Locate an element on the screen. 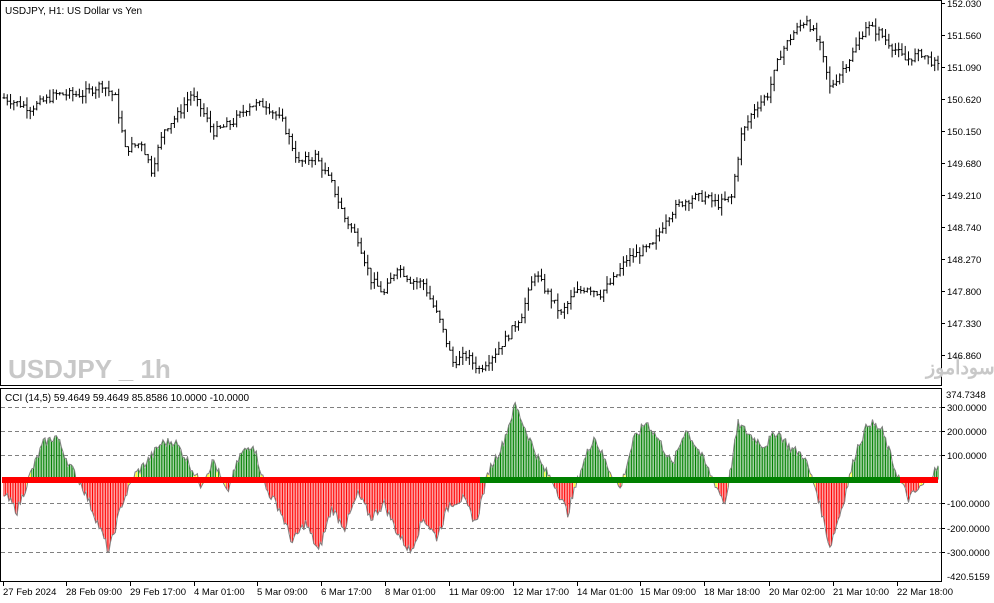  time-label-14: 22 Mar 18:00 is located at coordinates (925, 592).